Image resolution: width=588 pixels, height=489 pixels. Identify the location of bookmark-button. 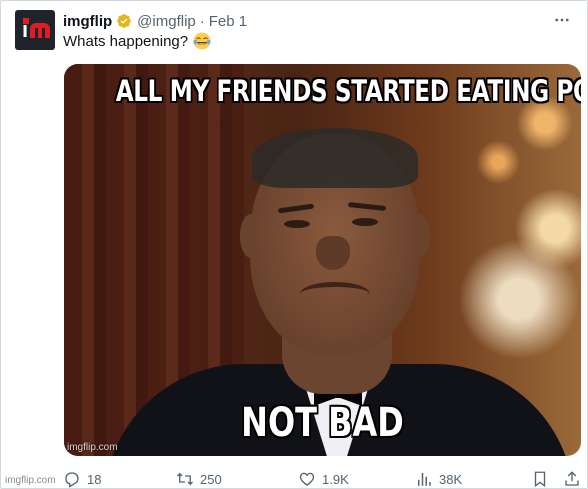
(543, 478).